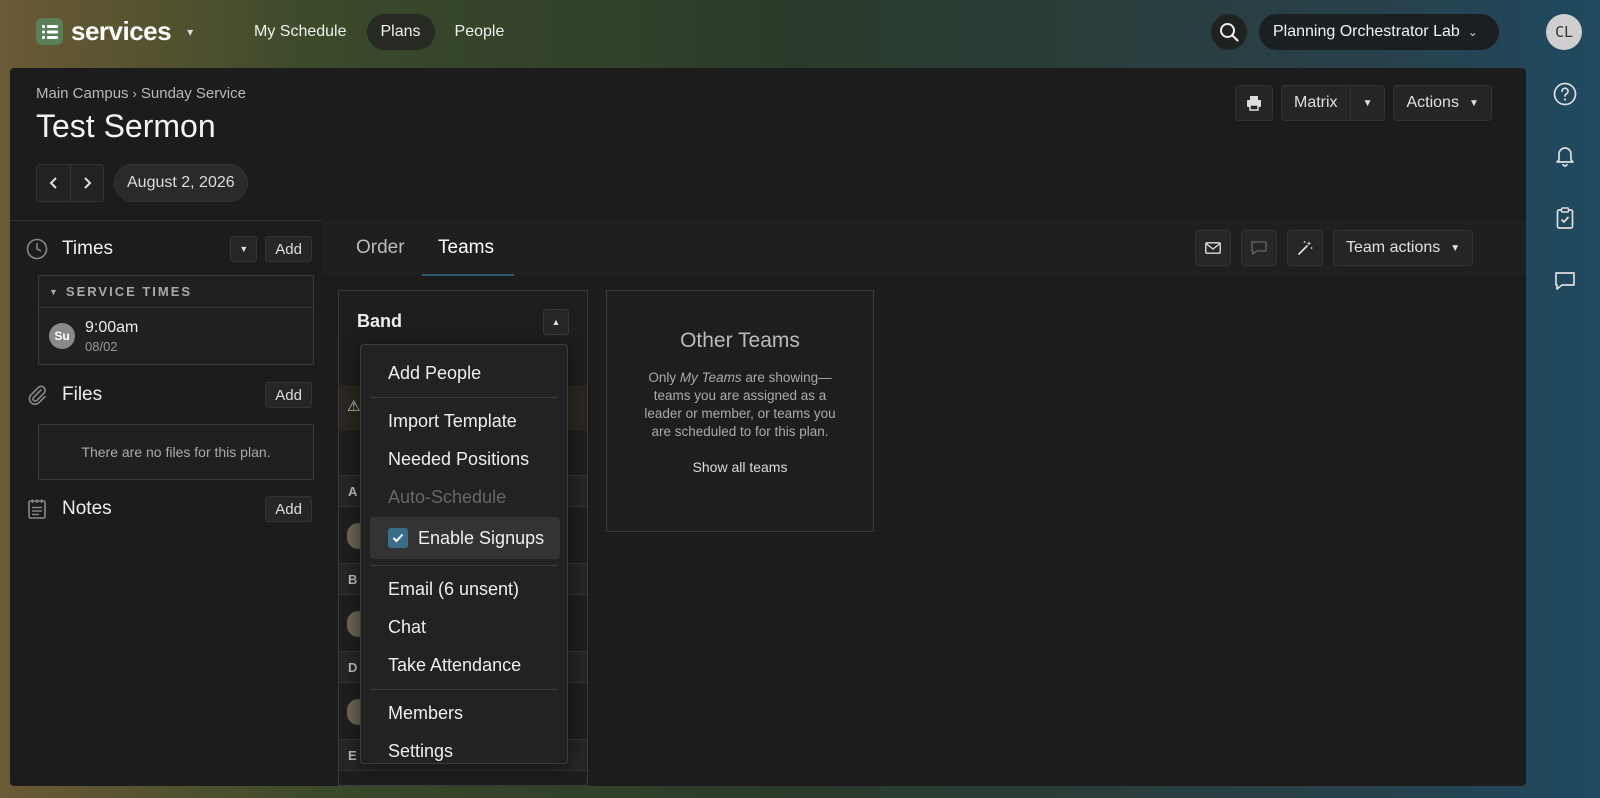 This screenshot has width=1600, height=798. Describe the element at coordinates (464, 713) in the screenshot. I see `menu-members: Members` at that location.